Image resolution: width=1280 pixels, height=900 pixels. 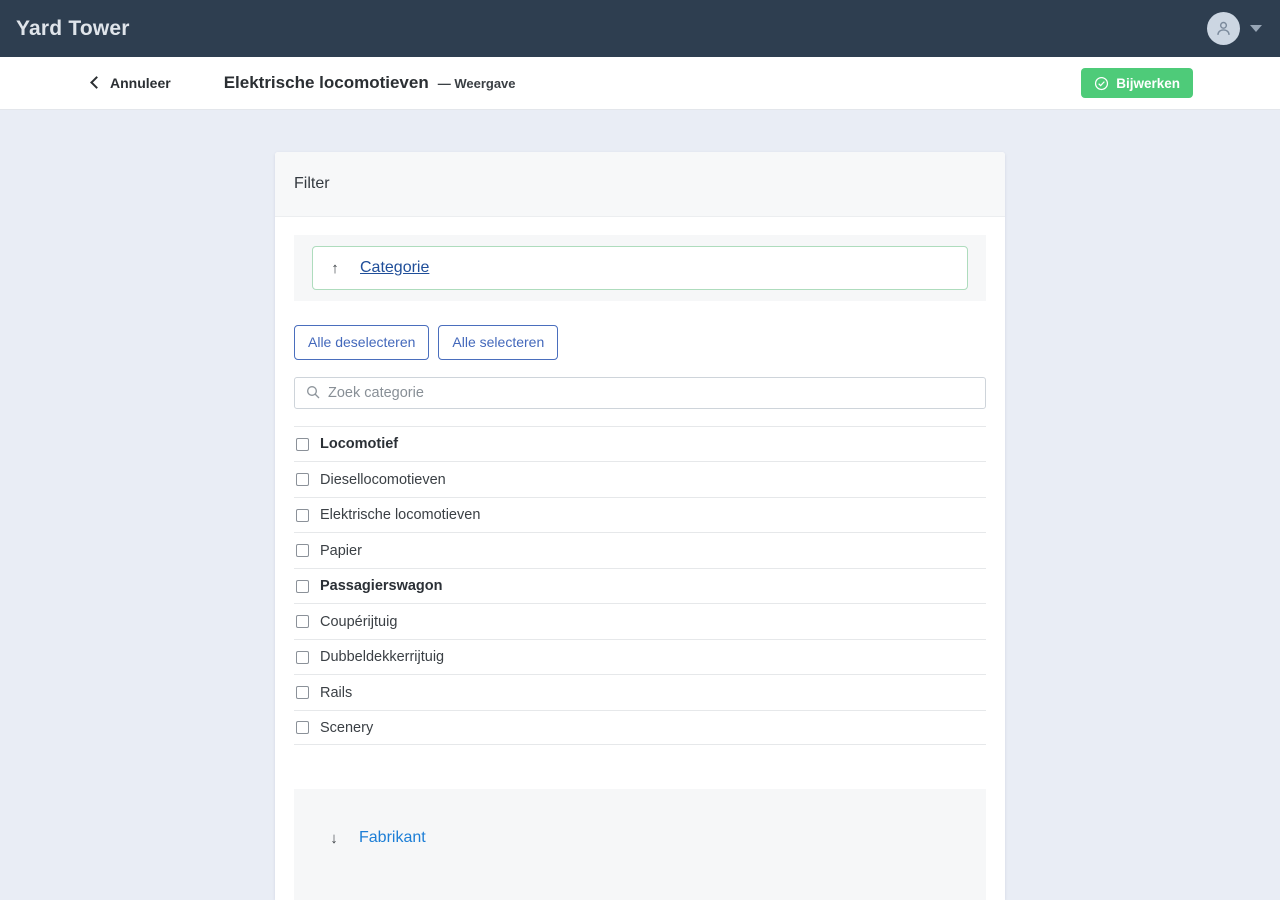 What do you see at coordinates (1102, 83) in the screenshot?
I see `check-circle-icon` at bounding box center [1102, 83].